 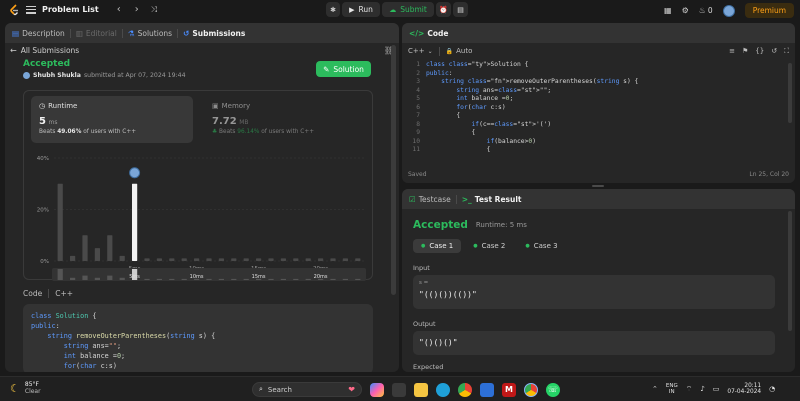 I want to click on editor-line: 7 {, so click(x=592, y=116).